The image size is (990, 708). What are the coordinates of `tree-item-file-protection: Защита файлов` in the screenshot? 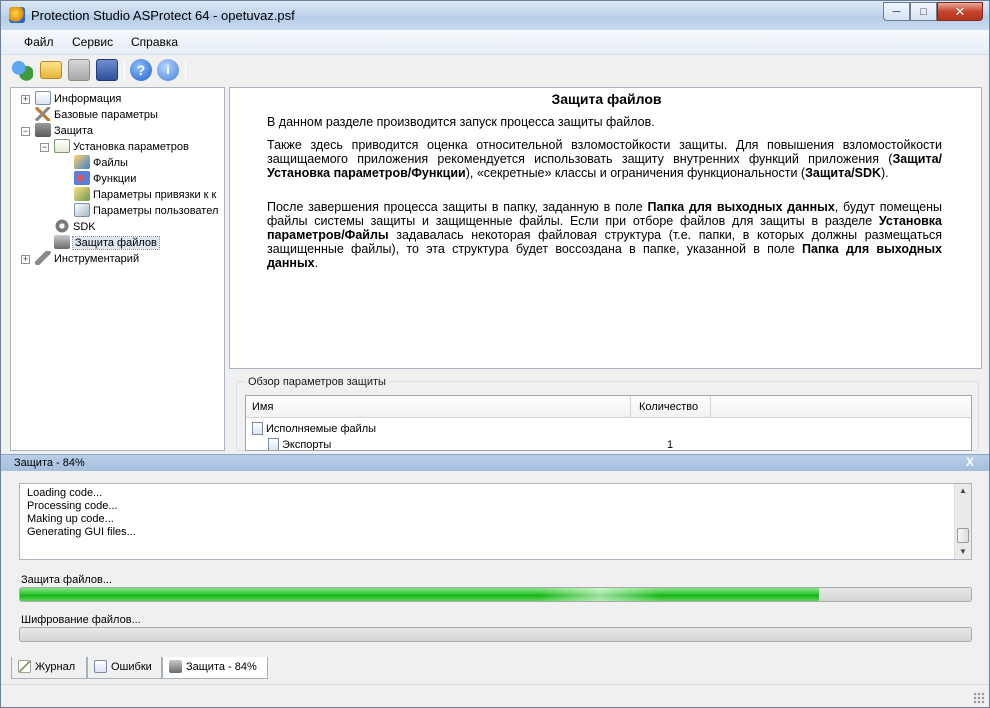 It's located at (107, 243).